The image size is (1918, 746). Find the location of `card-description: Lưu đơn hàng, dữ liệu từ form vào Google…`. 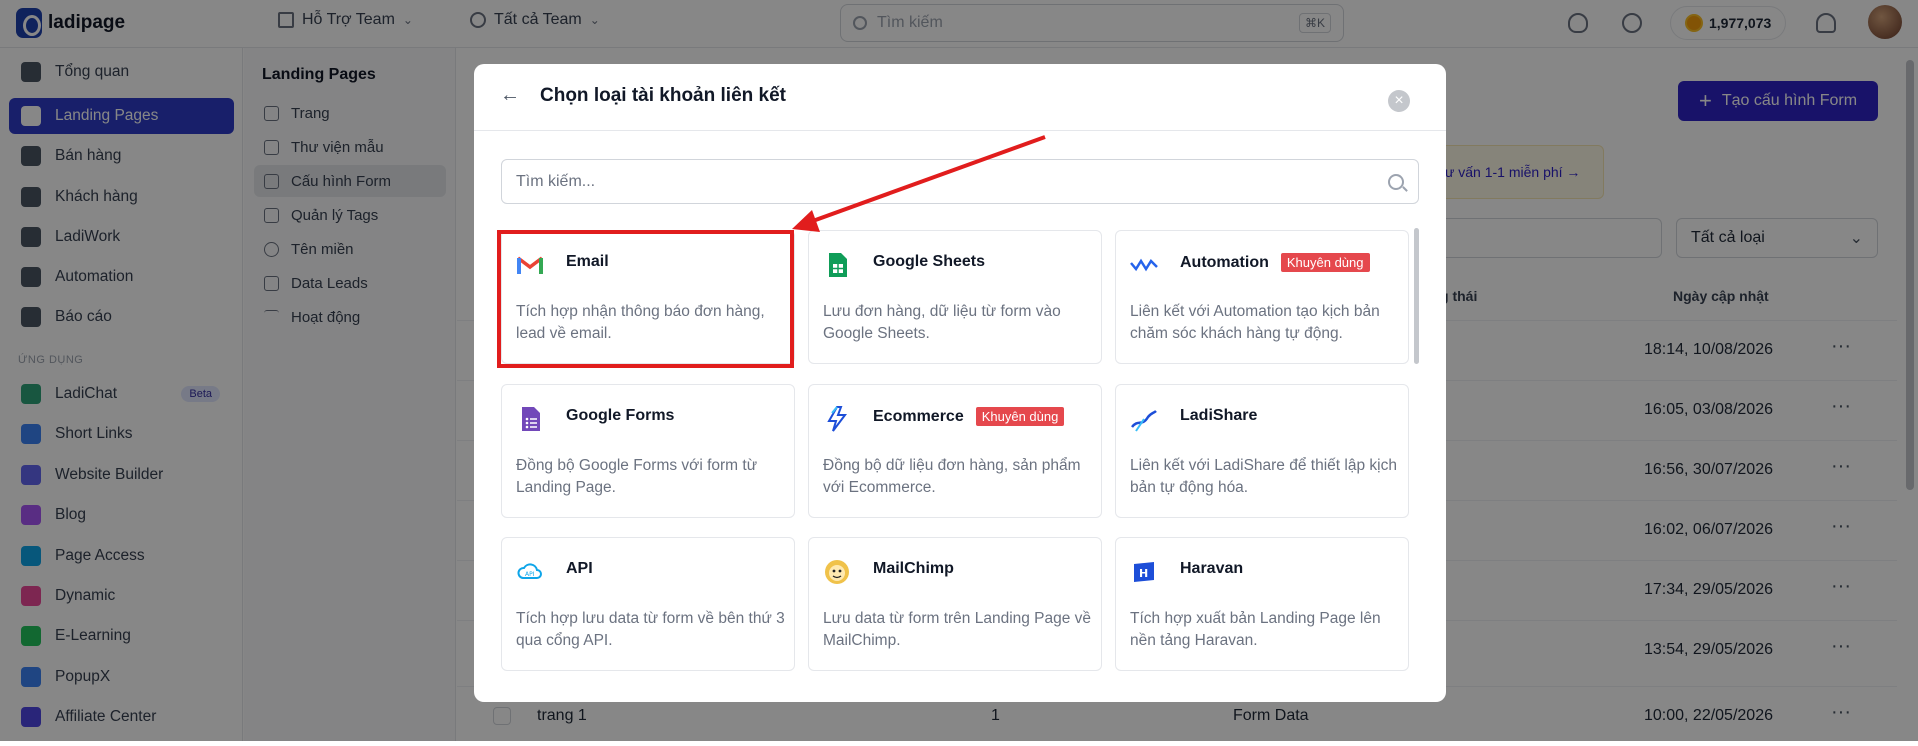

card-description: Lưu đơn hàng, dữ liệu từ form vào Google… is located at coordinates (942, 322).